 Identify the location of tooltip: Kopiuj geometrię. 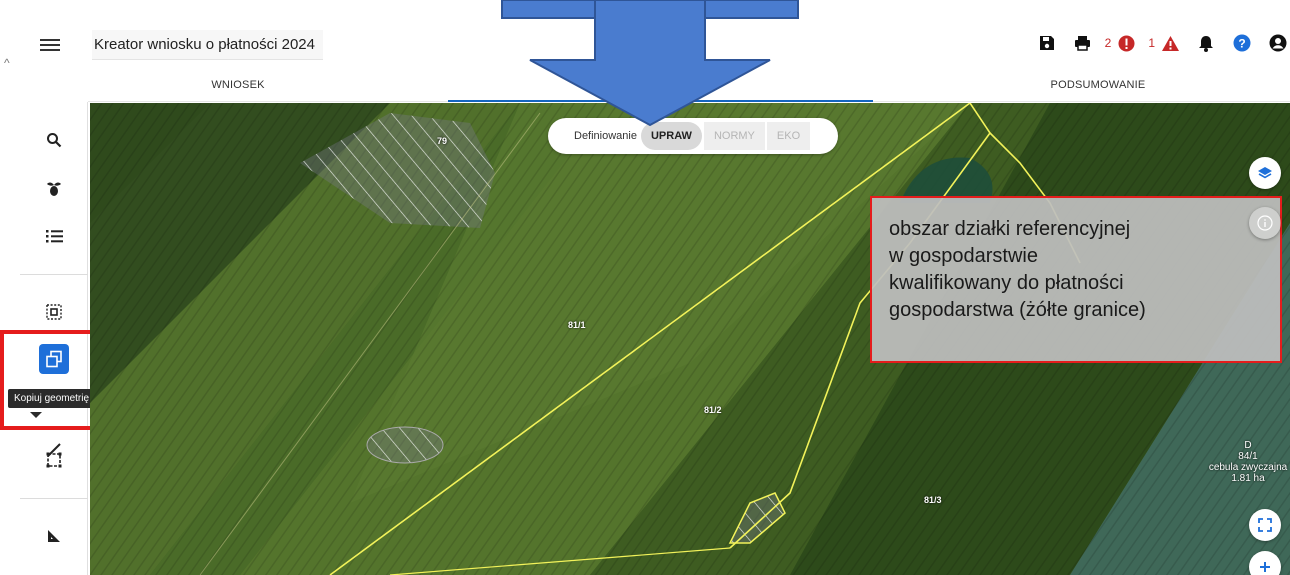
(52, 398).